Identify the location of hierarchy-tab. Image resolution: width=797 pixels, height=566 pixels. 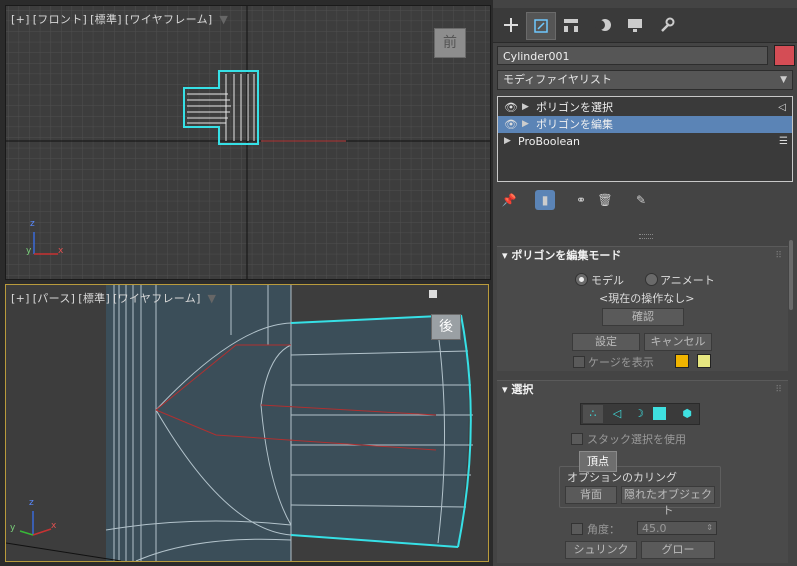
(571, 25).